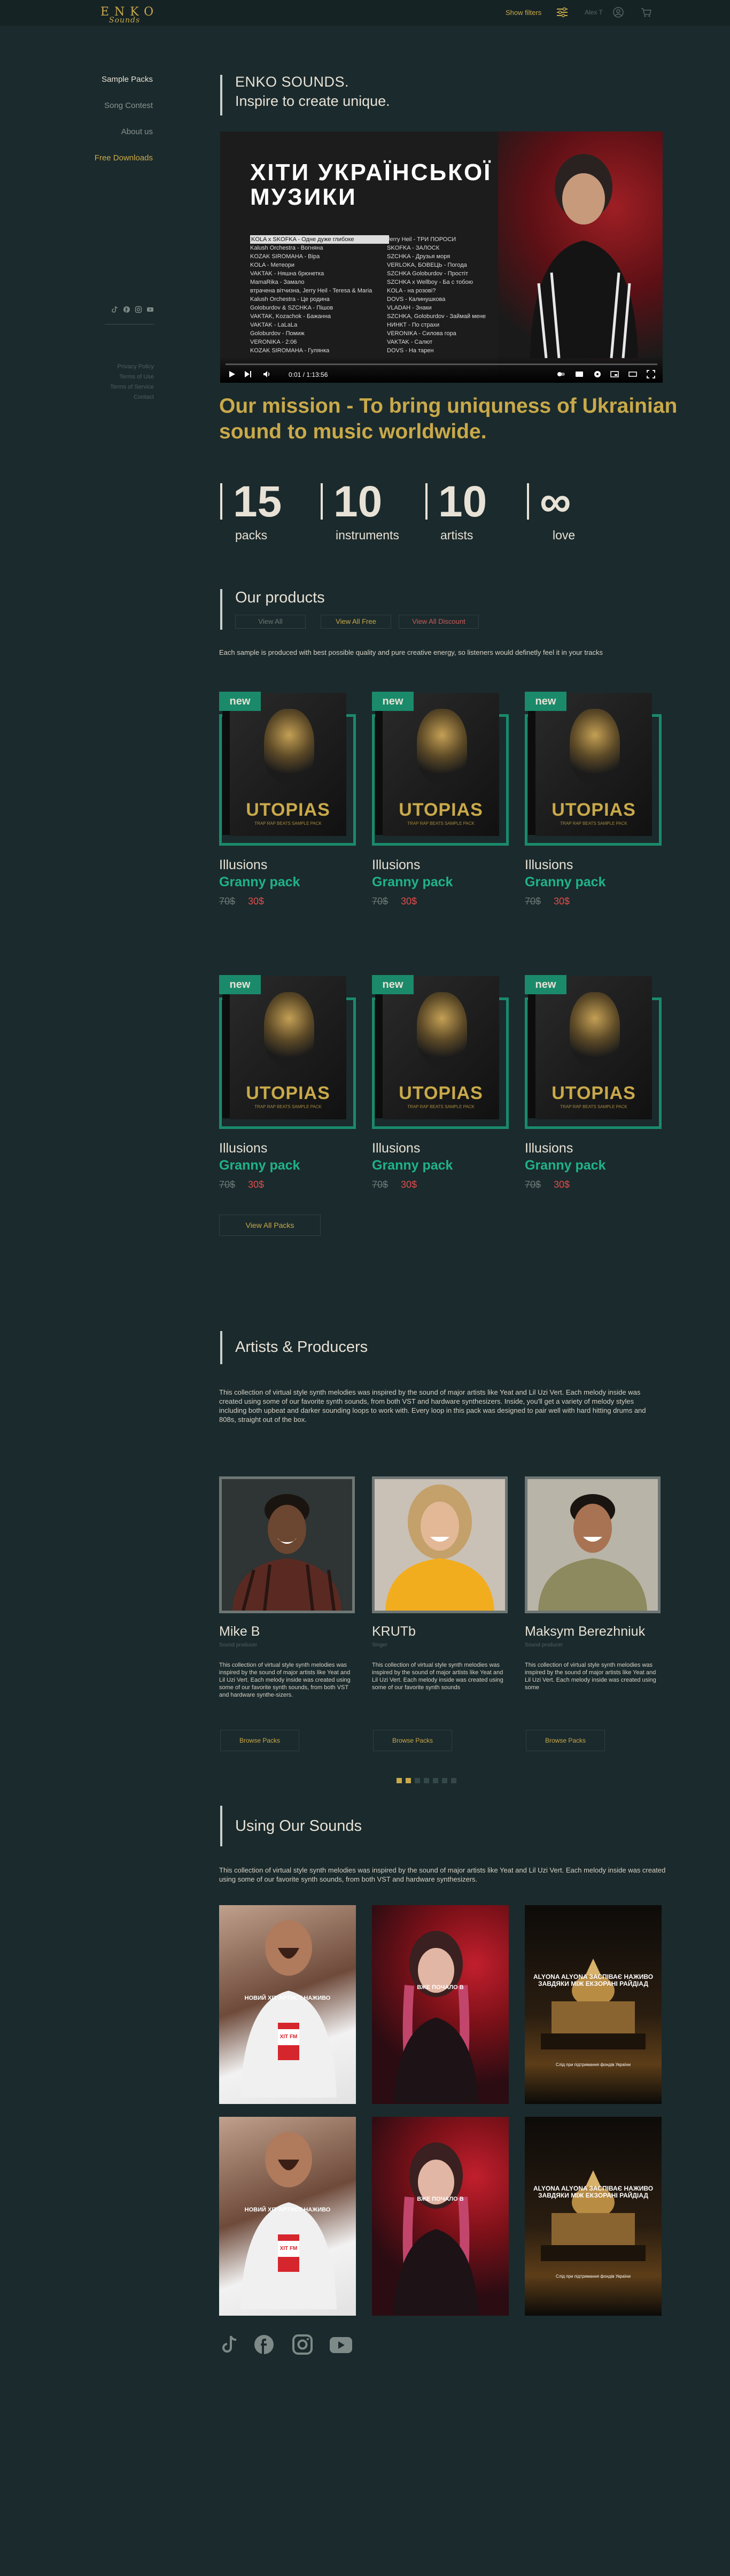  What do you see at coordinates (280, 598) in the screenshot?
I see `products-title: Our products` at bounding box center [280, 598].